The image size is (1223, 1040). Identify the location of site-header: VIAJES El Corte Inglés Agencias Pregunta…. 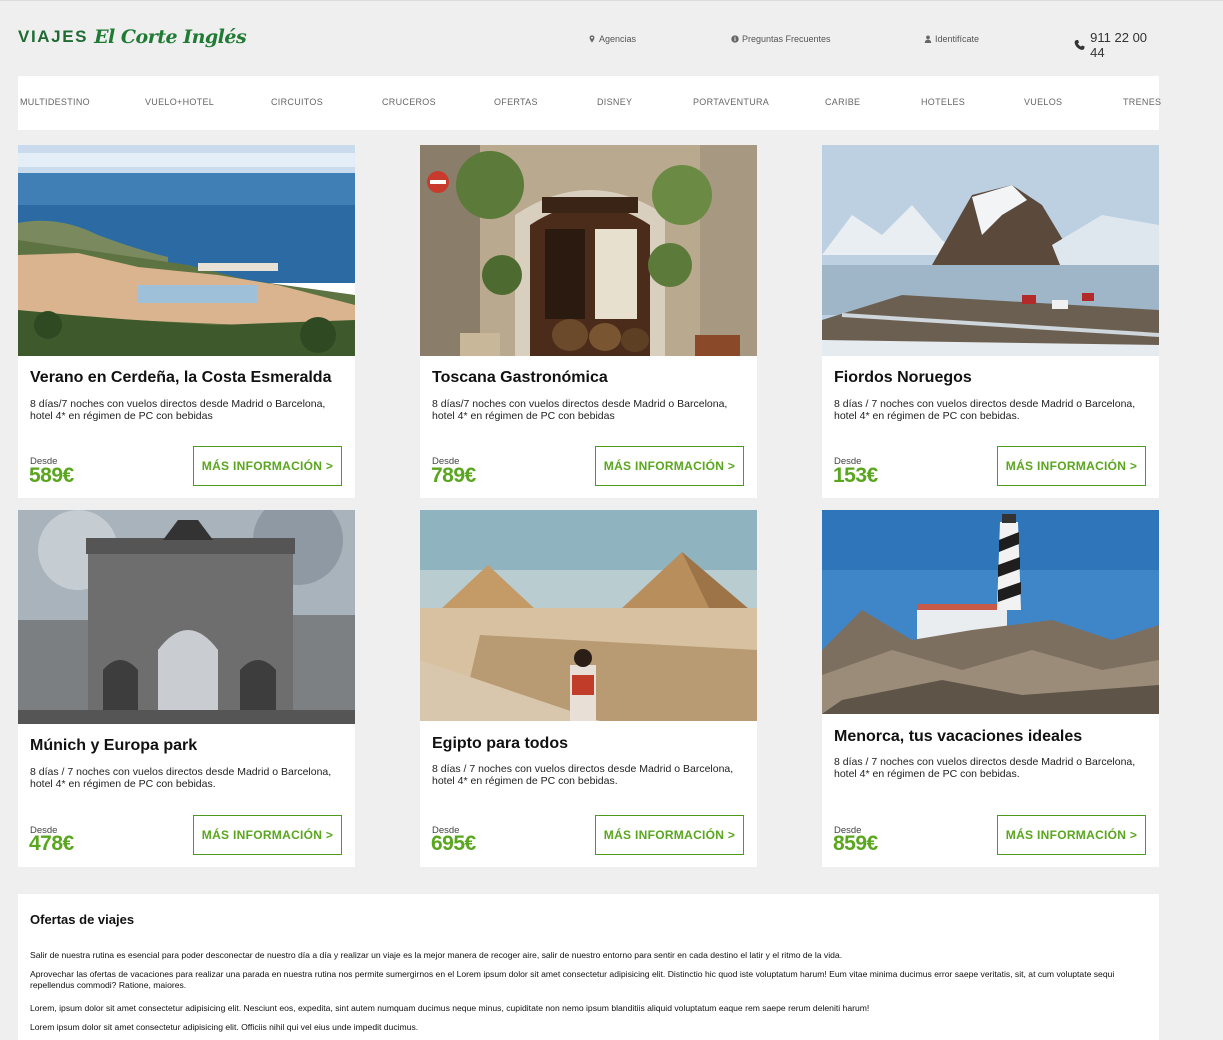
(589, 41).